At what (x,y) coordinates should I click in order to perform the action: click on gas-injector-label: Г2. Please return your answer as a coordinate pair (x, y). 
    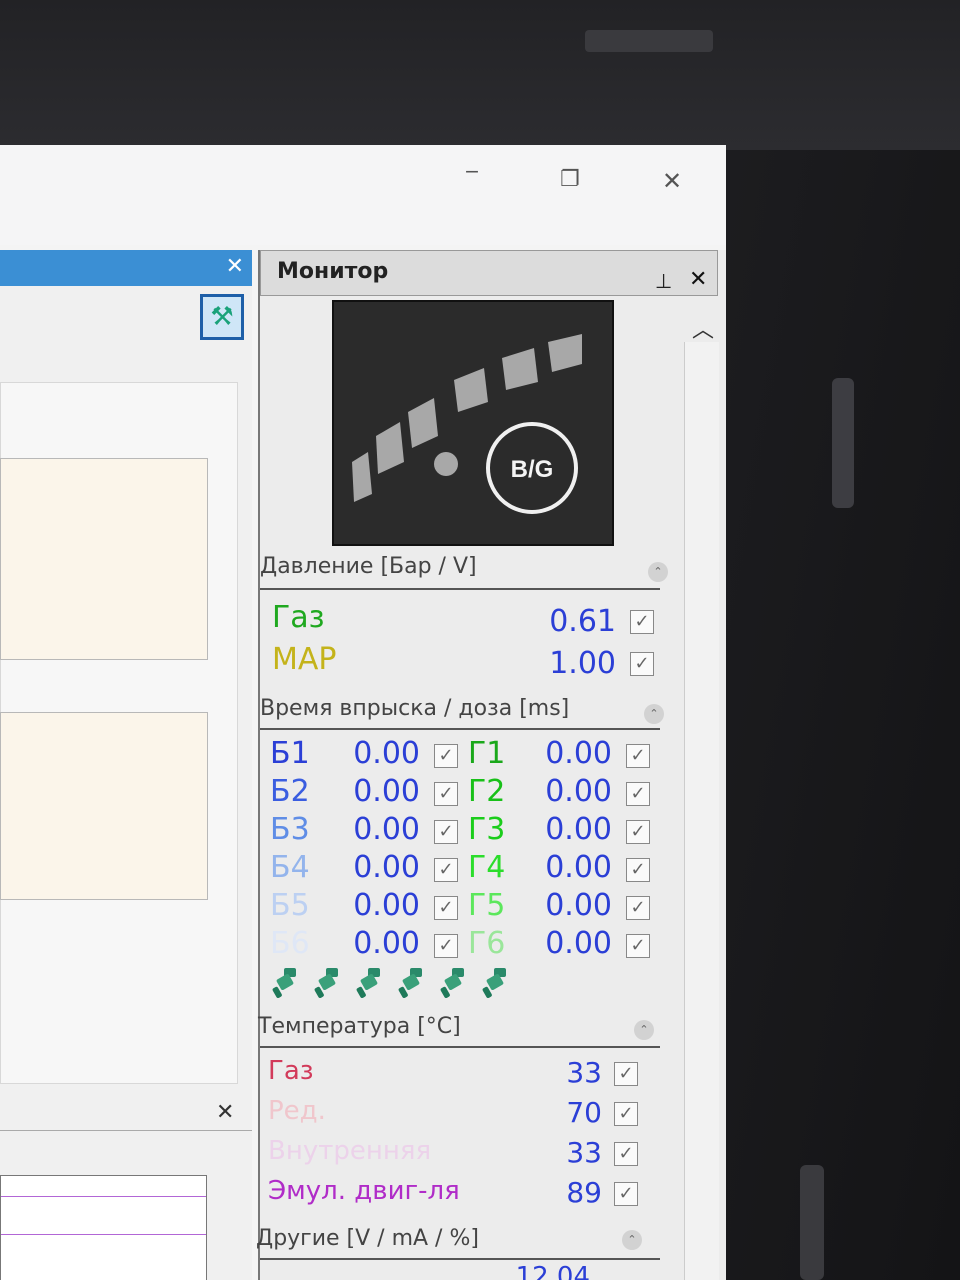
    Looking at the image, I should click on (487, 791).